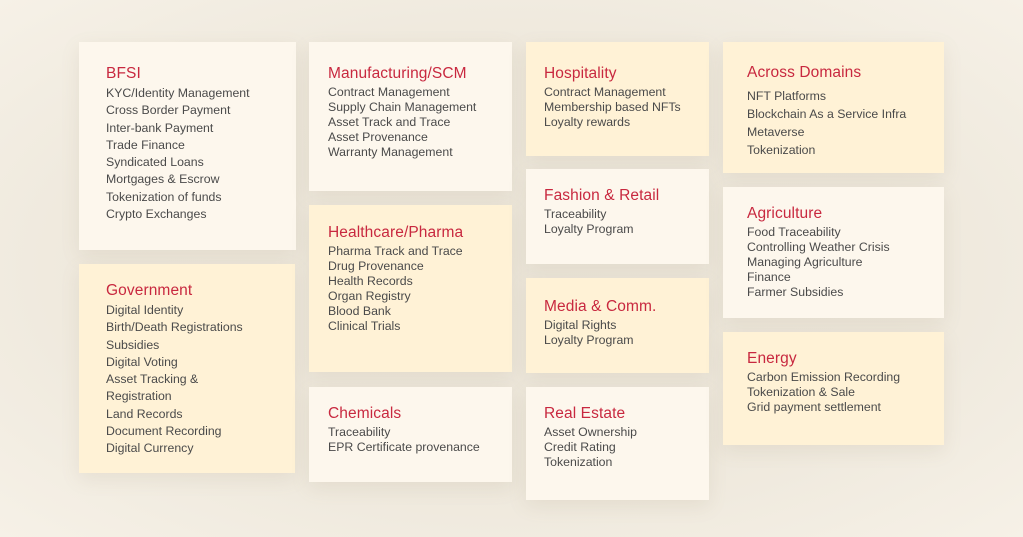  Describe the element at coordinates (178, 93) in the screenshot. I see `list-item: KYC/Identity Management` at that location.